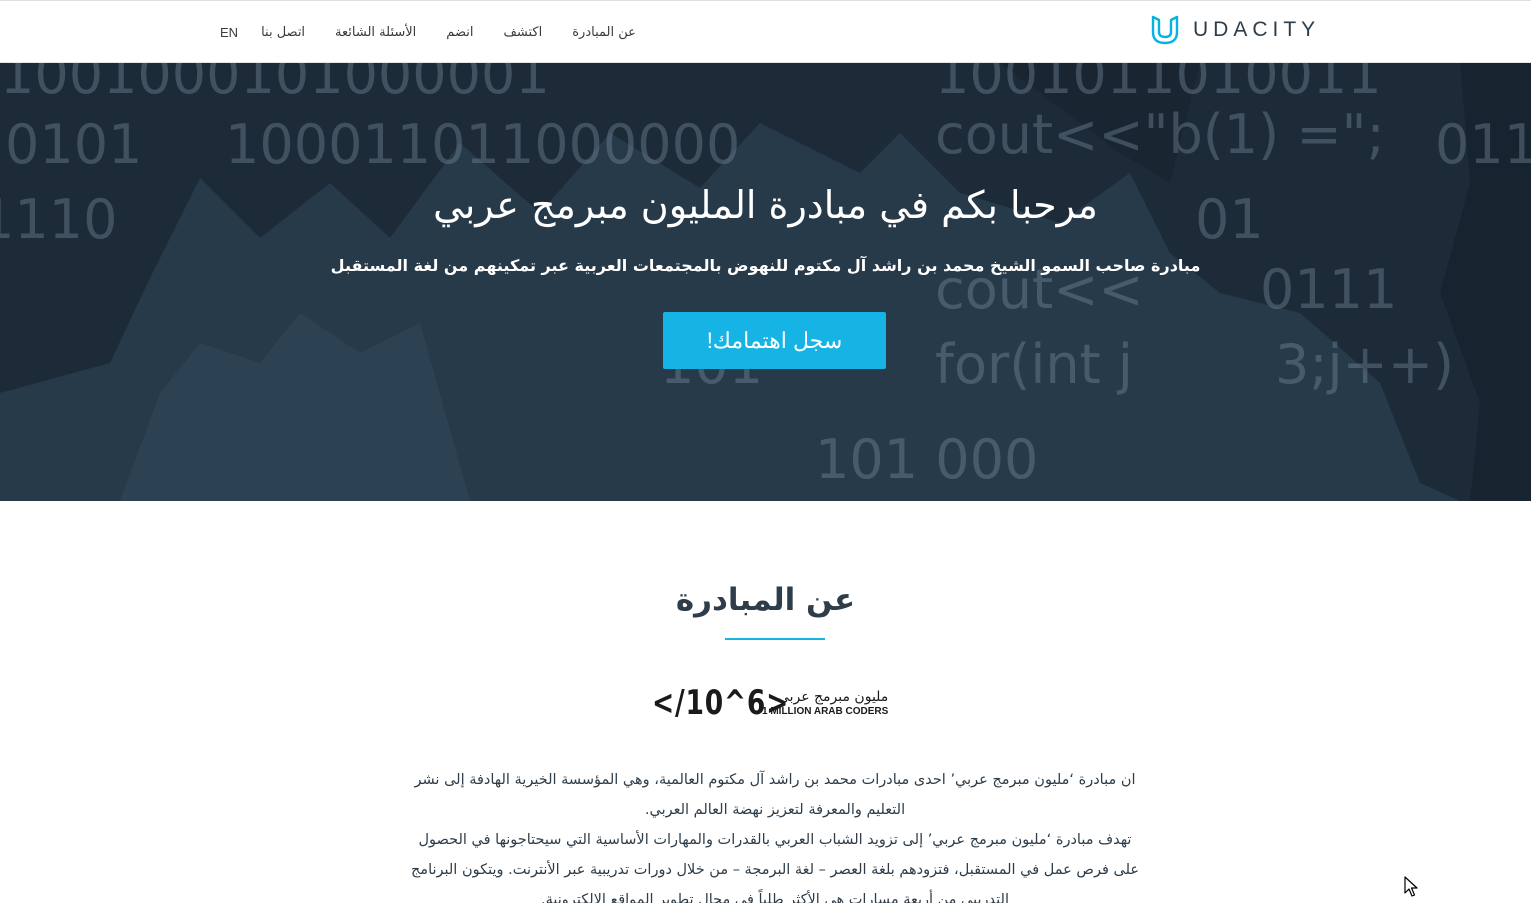 The image size is (1531, 903). What do you see at coordinates (522, 32) in the screenshot?
I see `nav-link-explore: اكتشف` at bounding box center [522, 32].